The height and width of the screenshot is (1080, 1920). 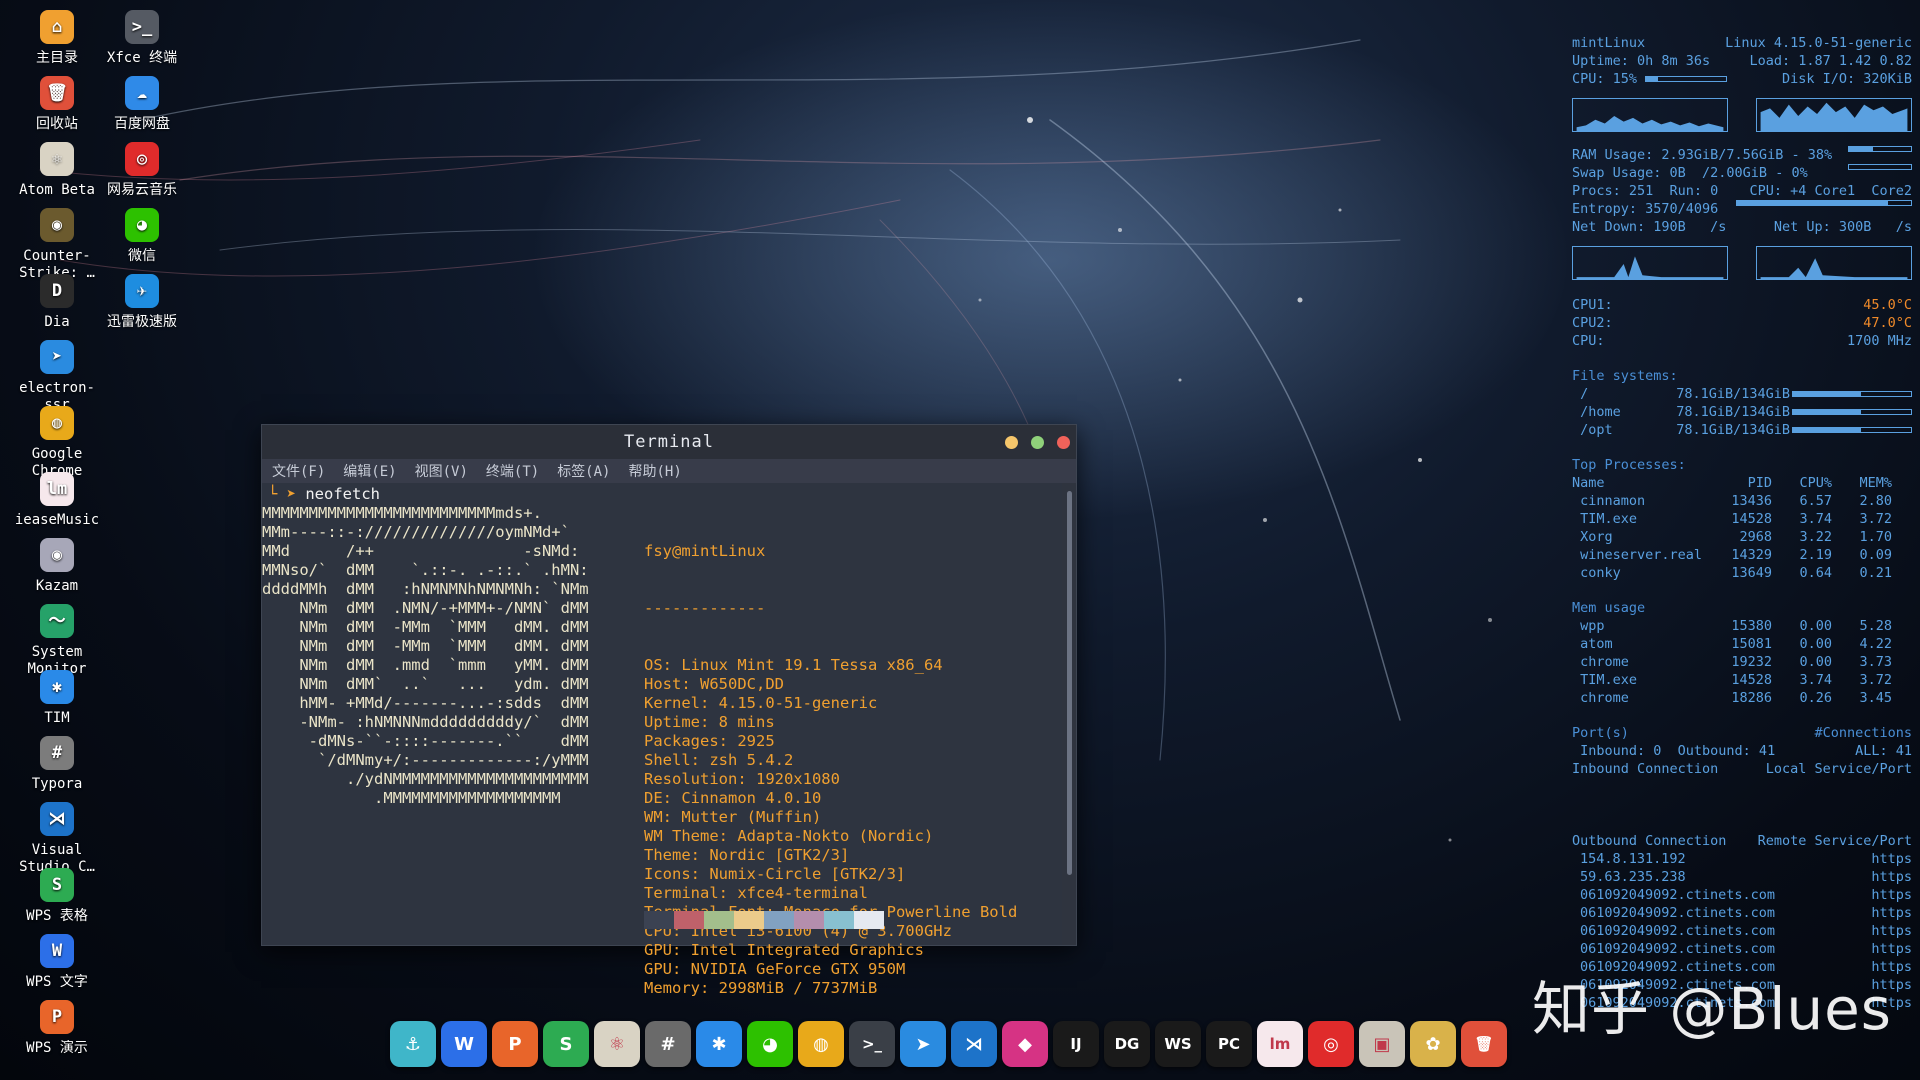 What do you see at coordinates (1846, 79) in the screenshot?
I see `conky-disk-io: Disk I/O: 320KiB` at bounding box center [1846, 79].